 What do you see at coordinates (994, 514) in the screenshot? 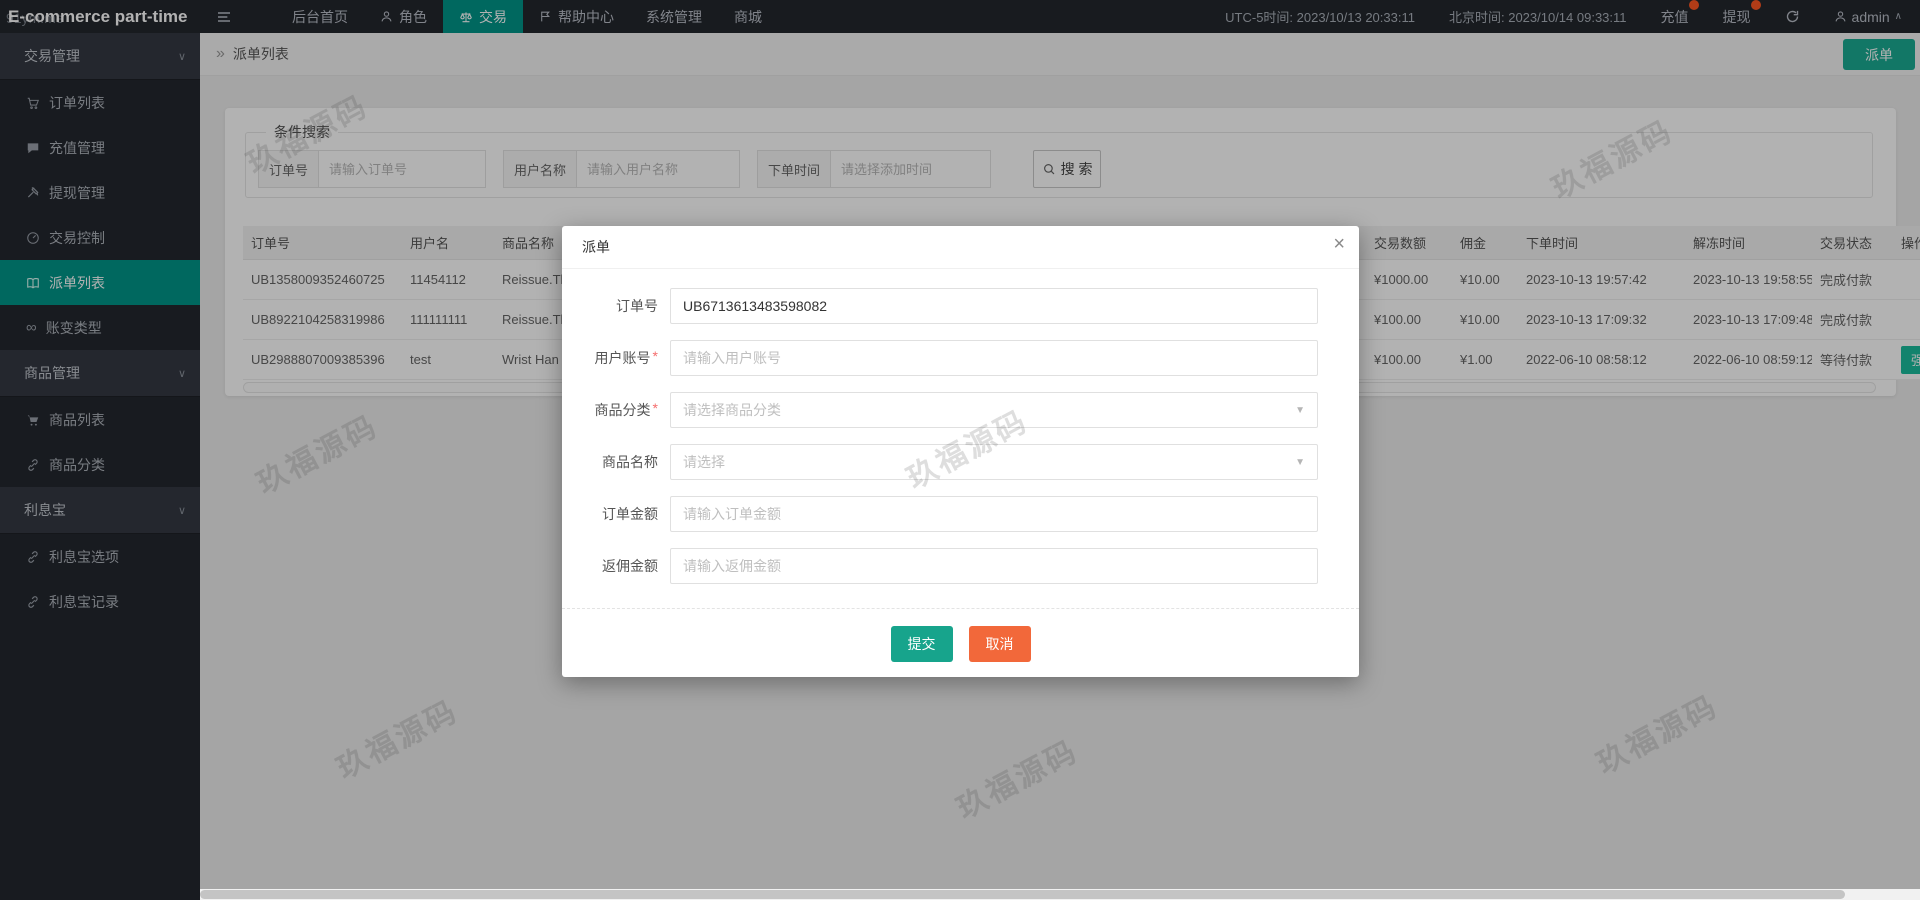
I see `modal-order-amount-input` at bounding box center [994, 514].